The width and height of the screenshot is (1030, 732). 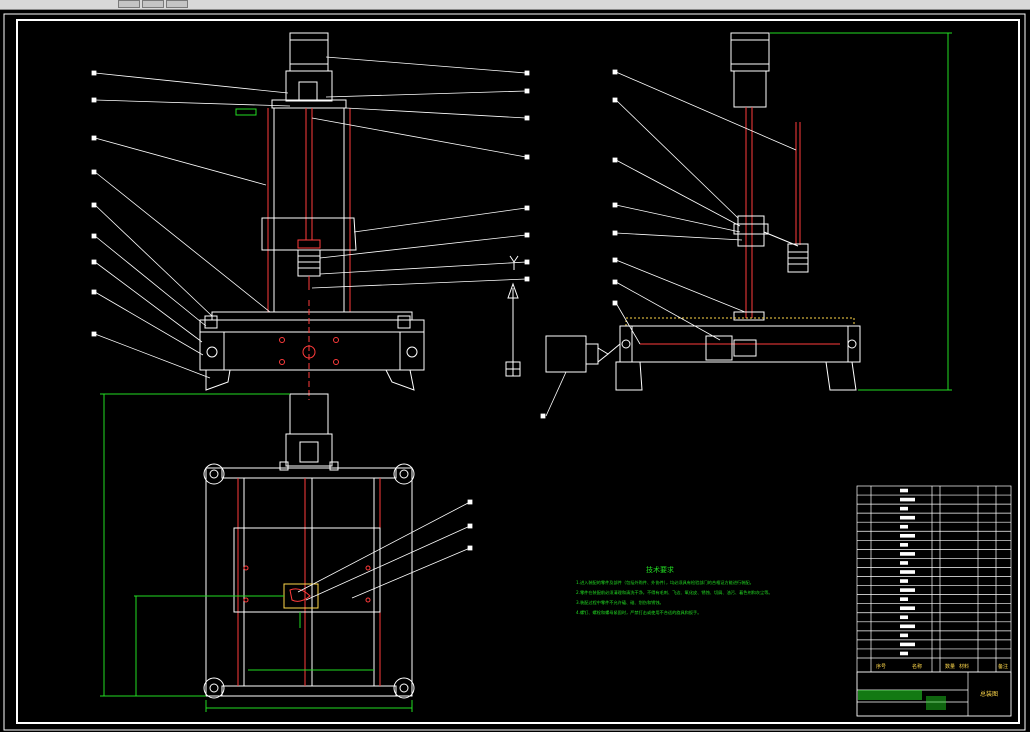 What do you see at coordinates (309, 263) in the screenshot?
I see `nozzle-head` at bounding box center [309, 263].